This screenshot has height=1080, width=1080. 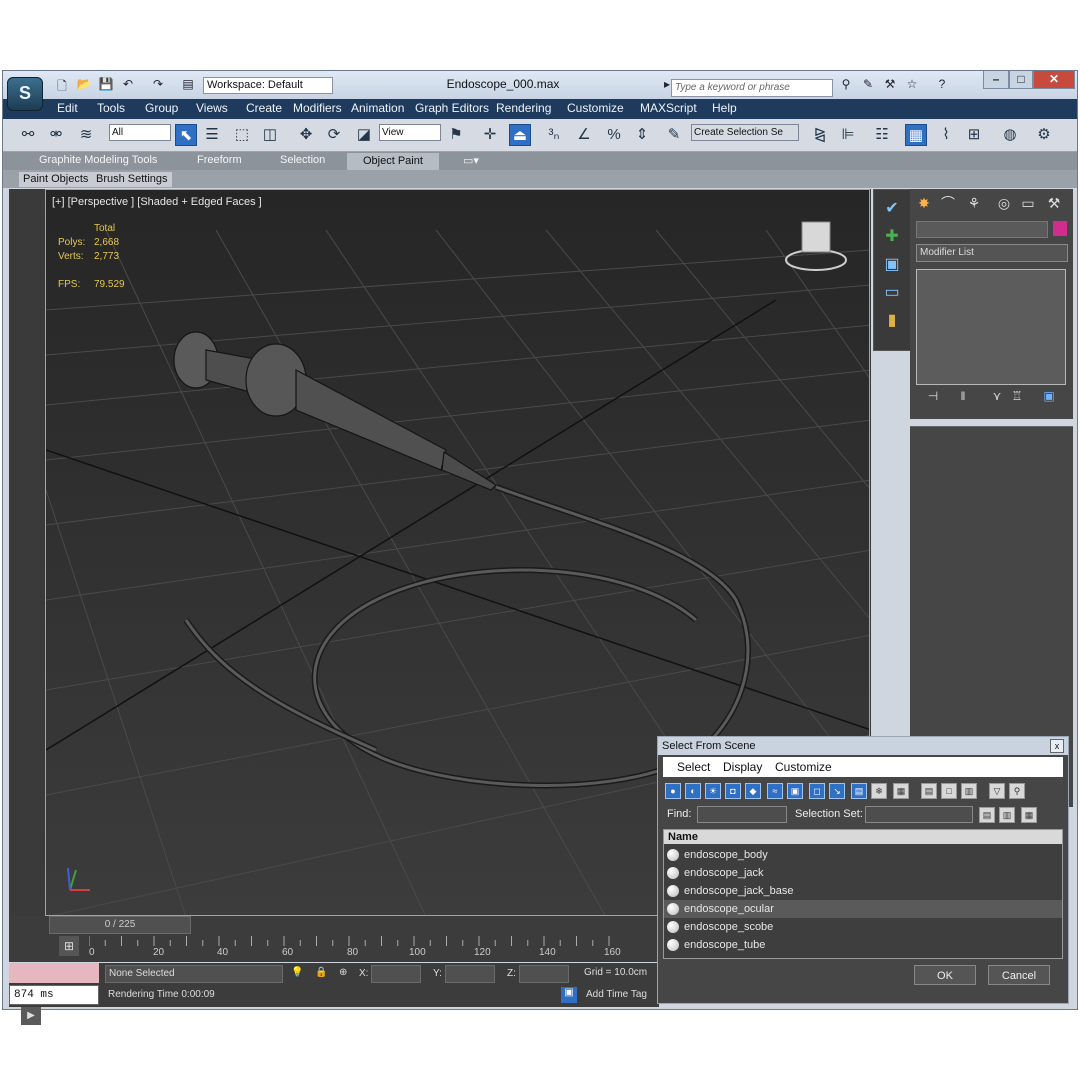 What do you see at coordinates (948, 203) in the screenshot?
I see `modify-tab-icon: ⌒` at bounding box center [948, 203].